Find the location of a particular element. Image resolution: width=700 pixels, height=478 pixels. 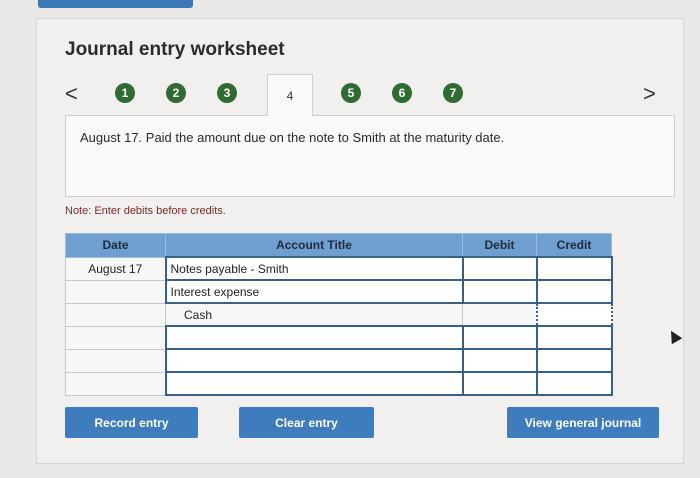

header-debit: Debit is located at coordinates (499, 245).